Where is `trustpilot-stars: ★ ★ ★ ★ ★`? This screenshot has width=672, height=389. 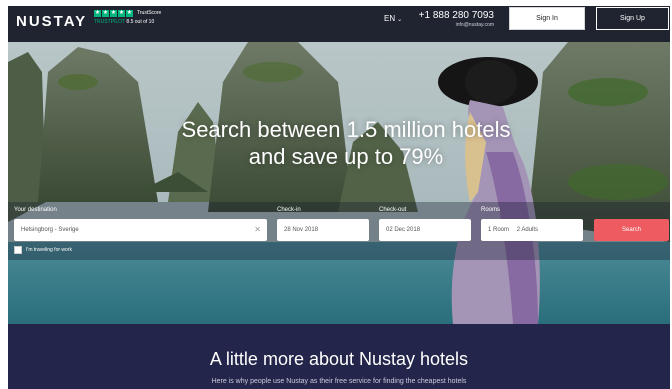
trustpilot-stars: ★ ★ ★ ★ ★ is located at coordinates (113, 13).